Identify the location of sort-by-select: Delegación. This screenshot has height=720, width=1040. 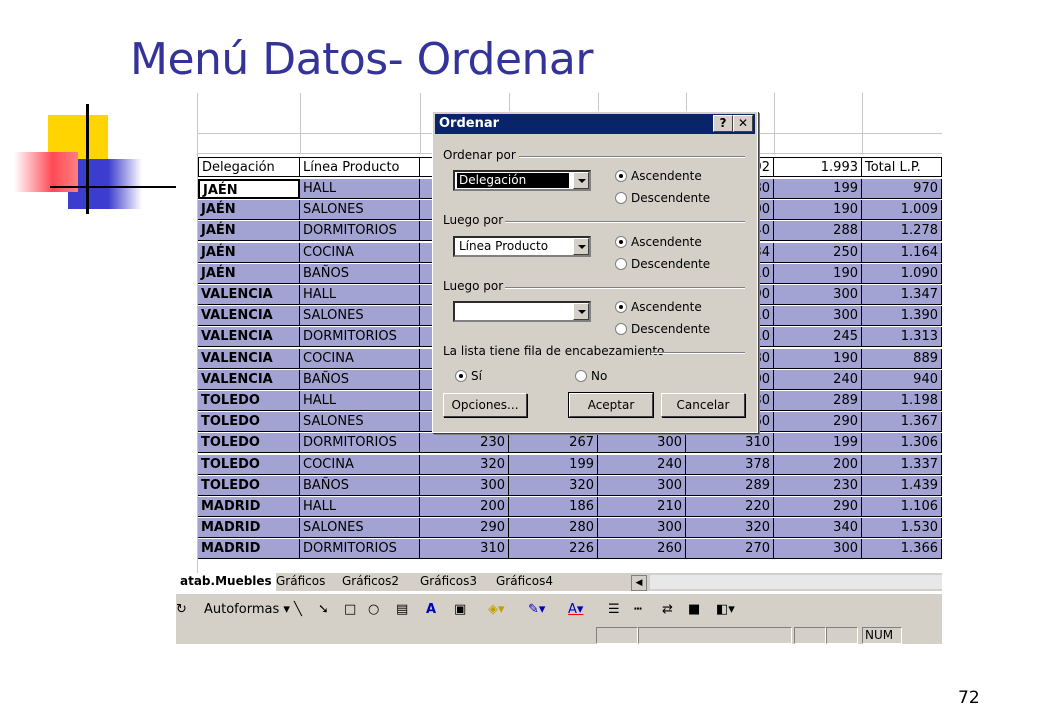
(522, 180).